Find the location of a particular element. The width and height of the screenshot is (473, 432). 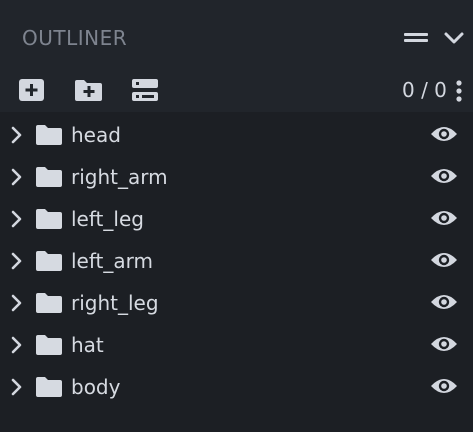

tree-row: body is located at coordinates (236, 387).